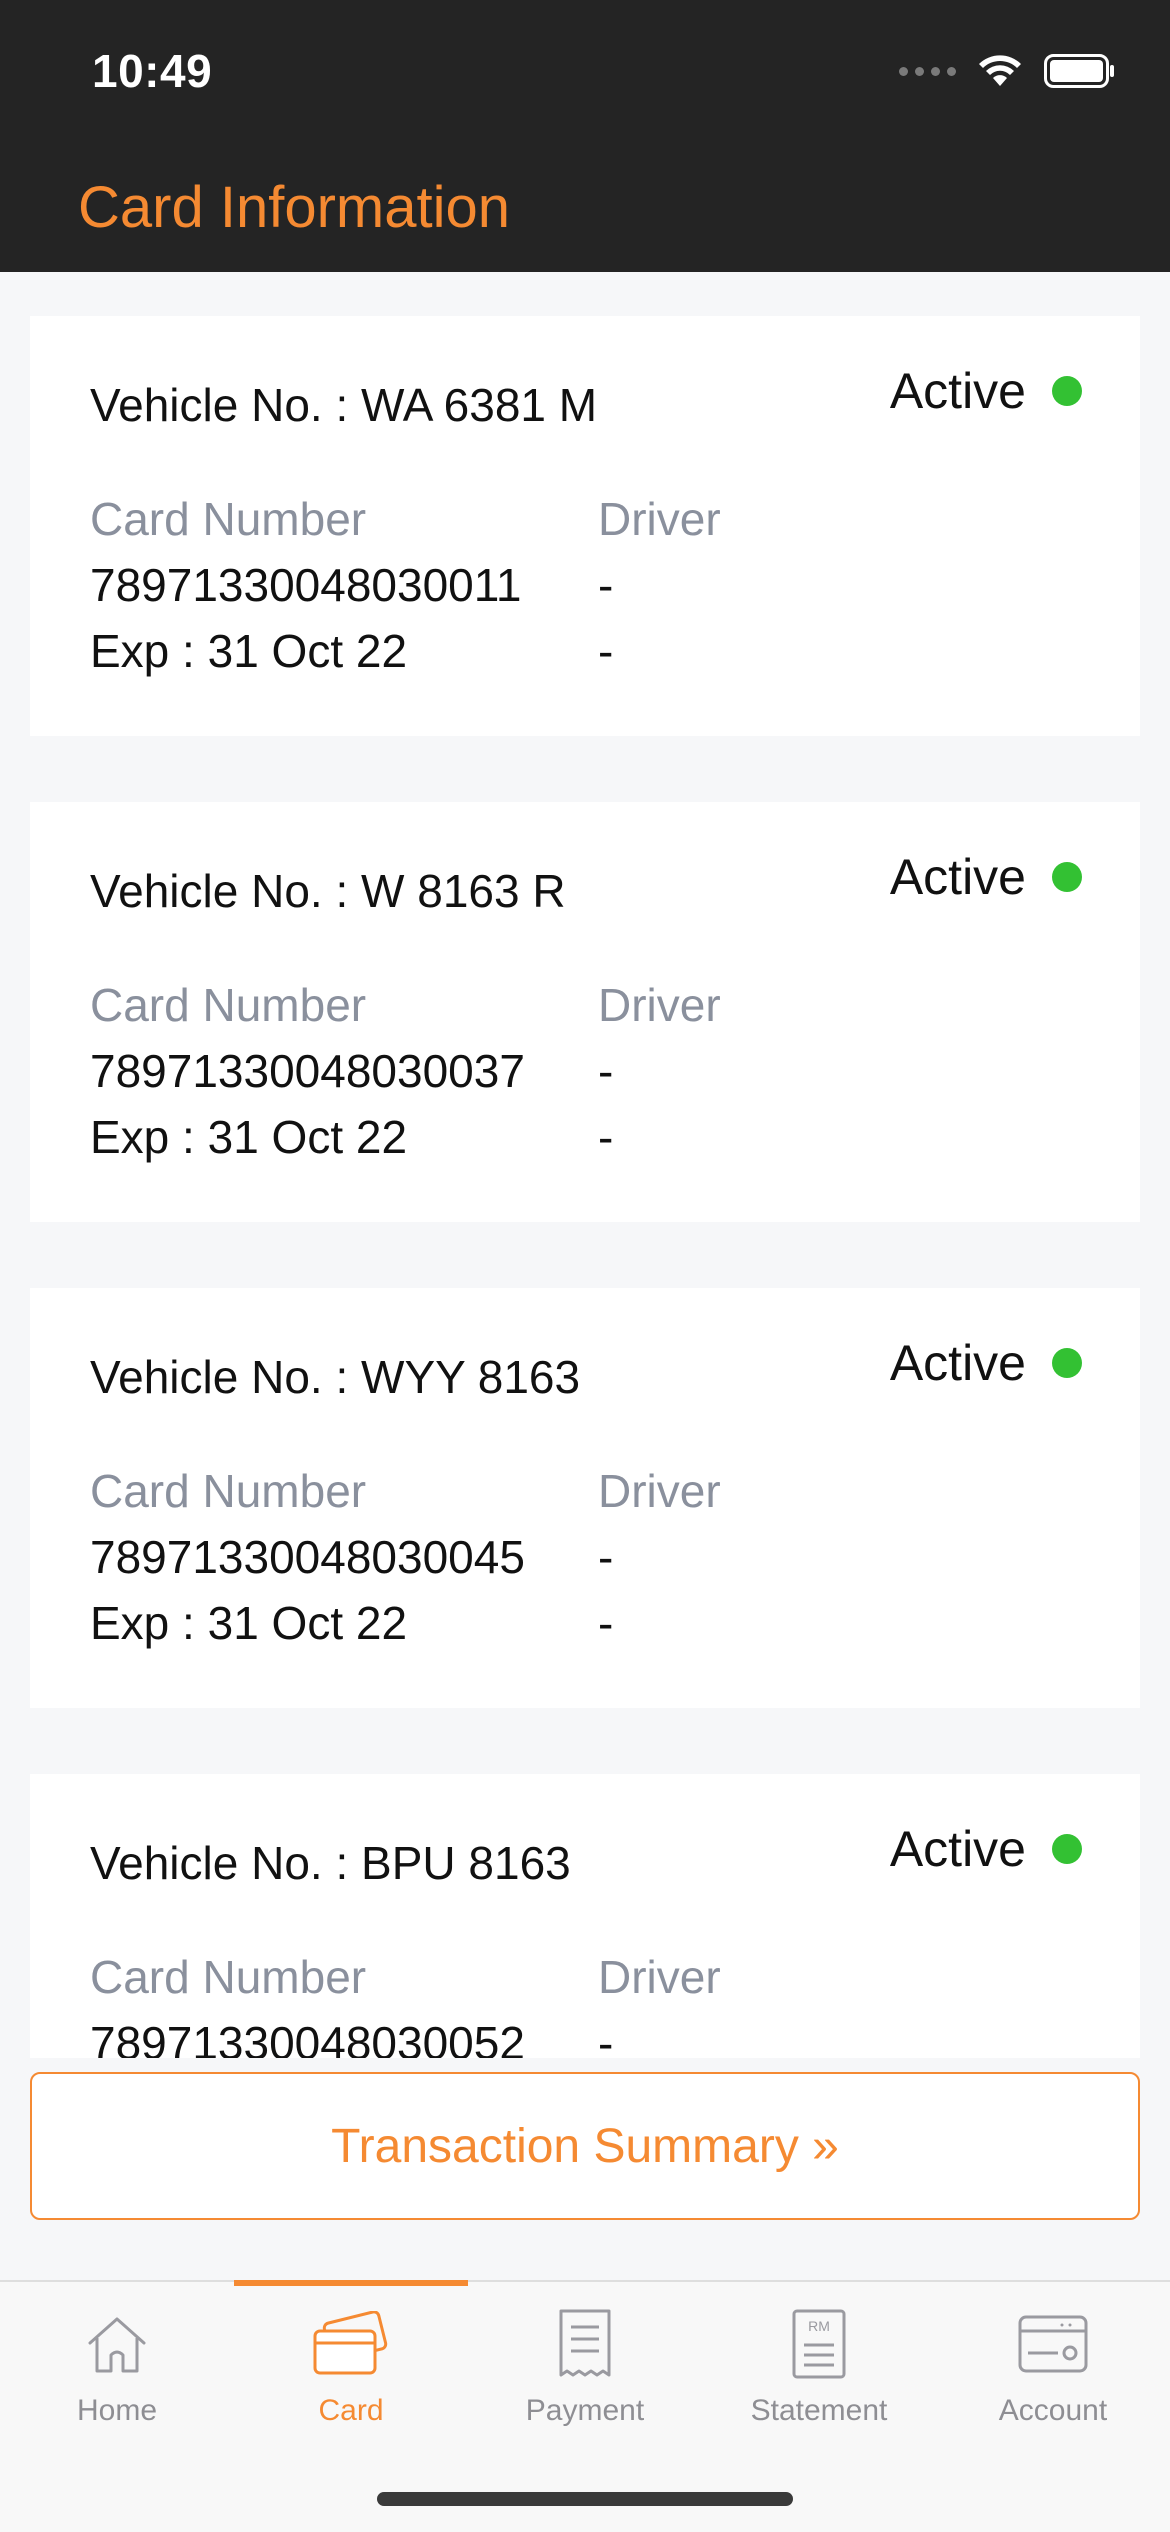 Image resolution: width=1170 pixels, height=2532 pixels. I want to click on tab-statement: RM Statement, so click(819, 2367).